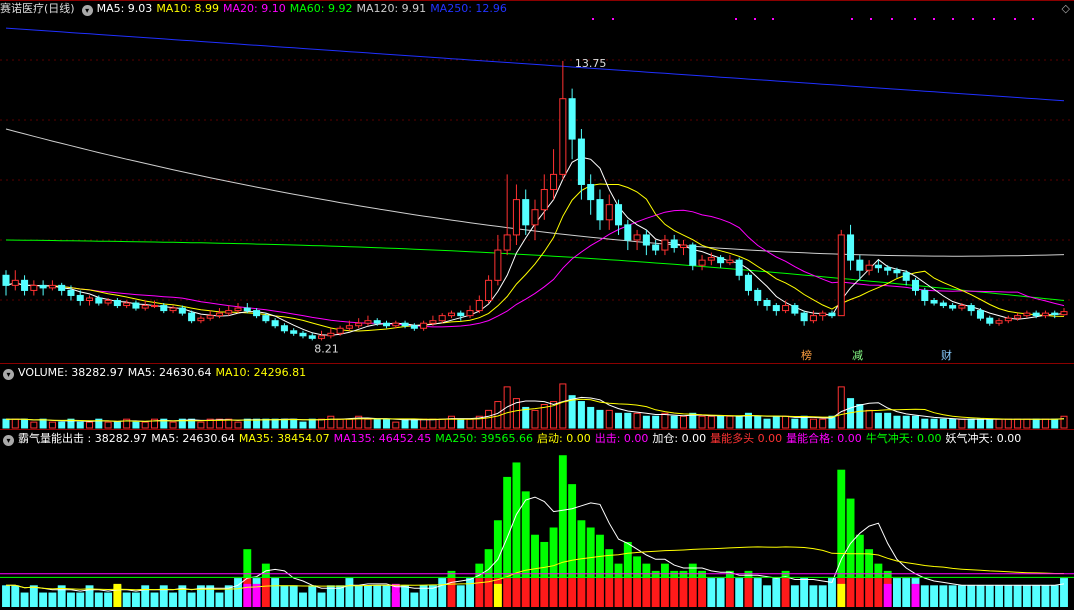 The image size is (1074, 610). I want to click on dropdown-icon: ▾, so click(87, 10).